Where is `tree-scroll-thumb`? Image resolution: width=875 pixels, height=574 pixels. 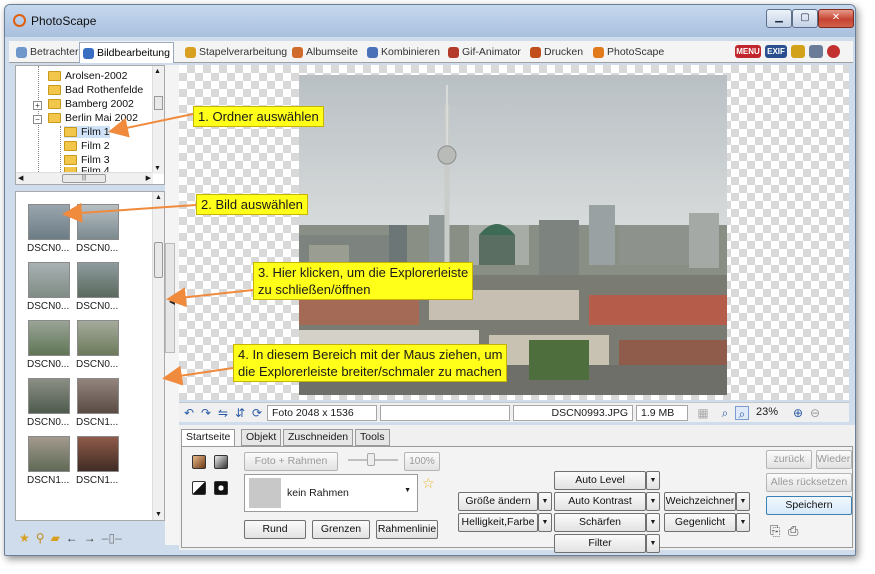
tree-scroll-thumb is located at coordinates (158, 103).